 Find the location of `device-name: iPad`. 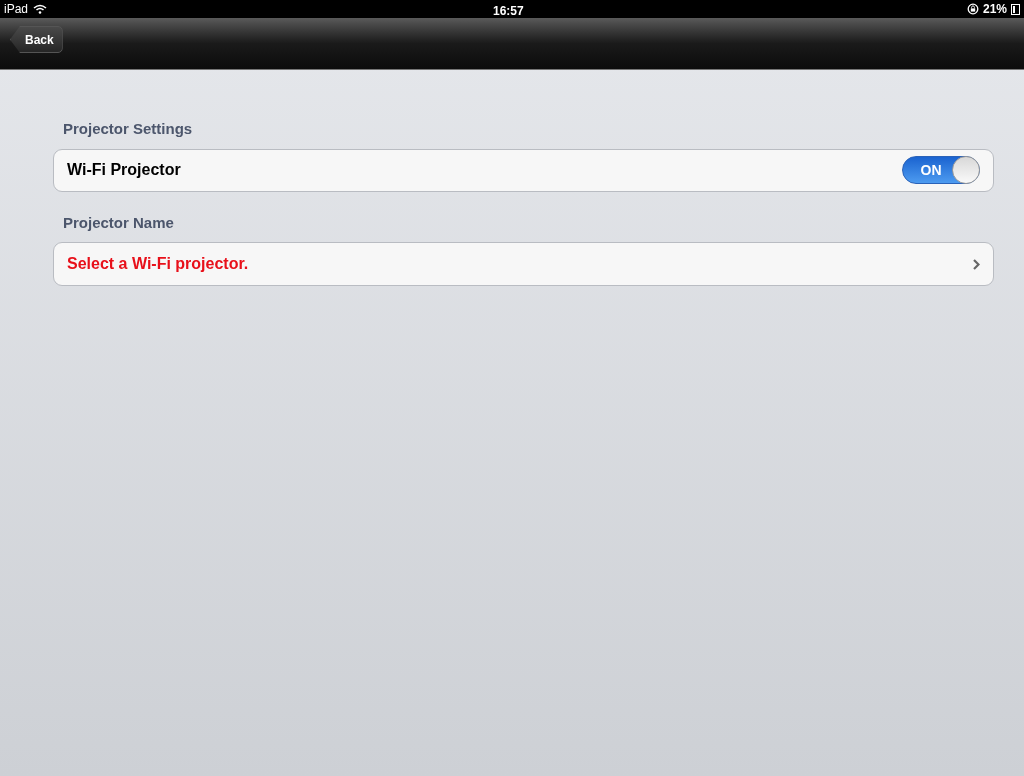

device-name: iPad is located at coordinates (16, 9).